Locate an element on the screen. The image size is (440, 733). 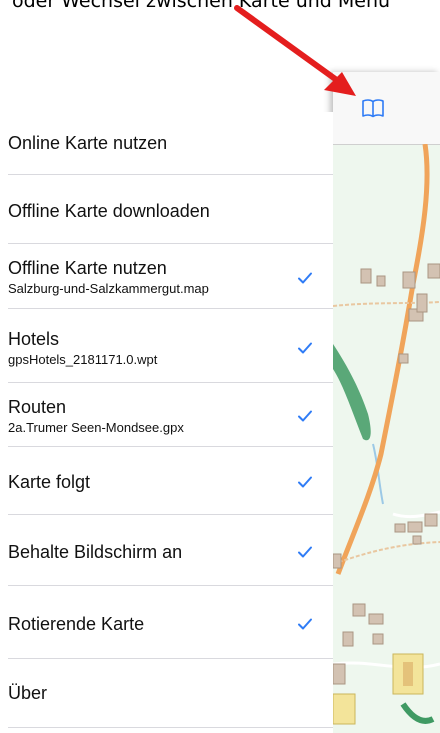
menu-item-rotierende-karte: Rotierende Karte is located at coordinates (170, 622).